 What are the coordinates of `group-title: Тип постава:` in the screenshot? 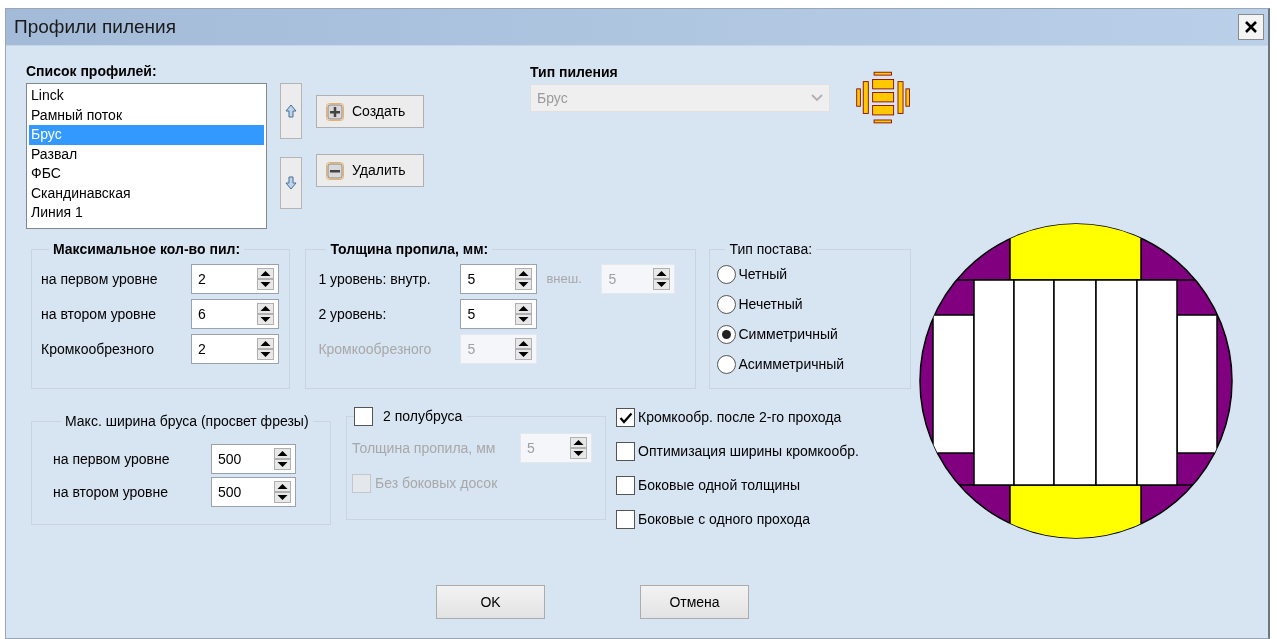 It's located at (771, 249).